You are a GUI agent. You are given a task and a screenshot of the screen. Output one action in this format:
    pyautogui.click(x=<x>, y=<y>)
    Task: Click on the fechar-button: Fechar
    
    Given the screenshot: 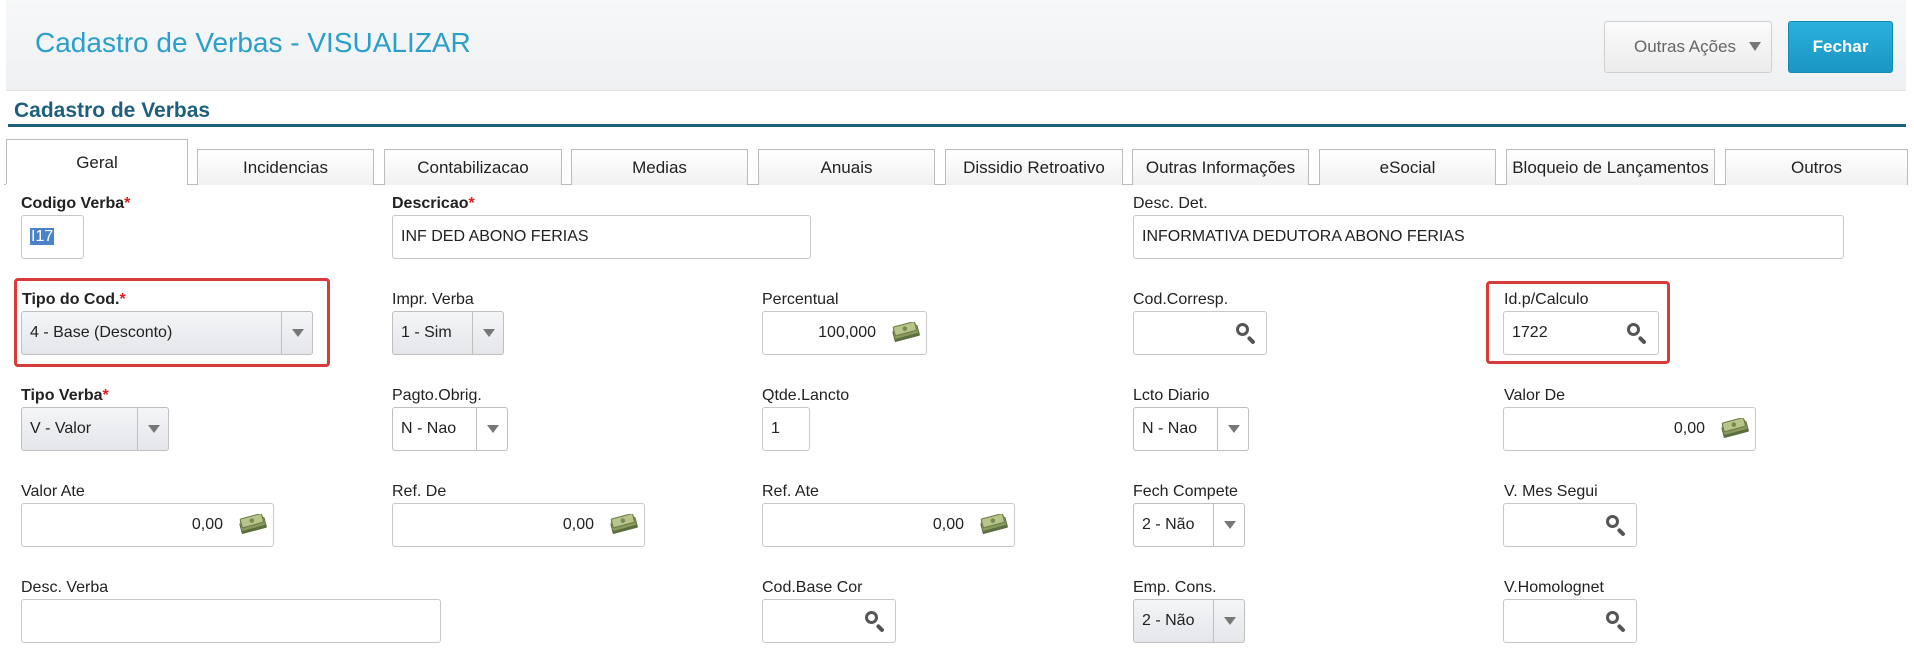 What is the action you would take?
    pyautogui.click(x=1840, y=47)
    